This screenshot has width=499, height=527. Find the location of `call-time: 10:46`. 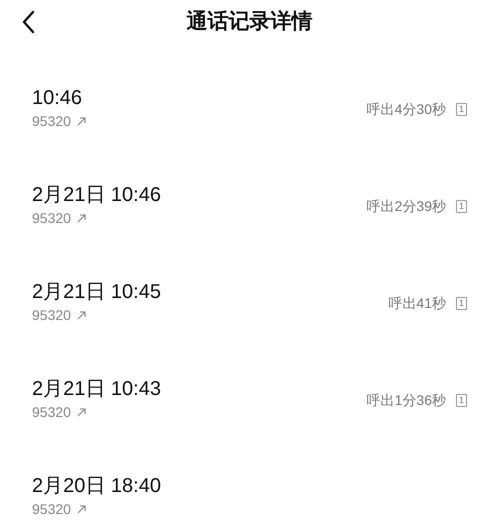

call-time: 10:46 is located at coordinates (58, 98).